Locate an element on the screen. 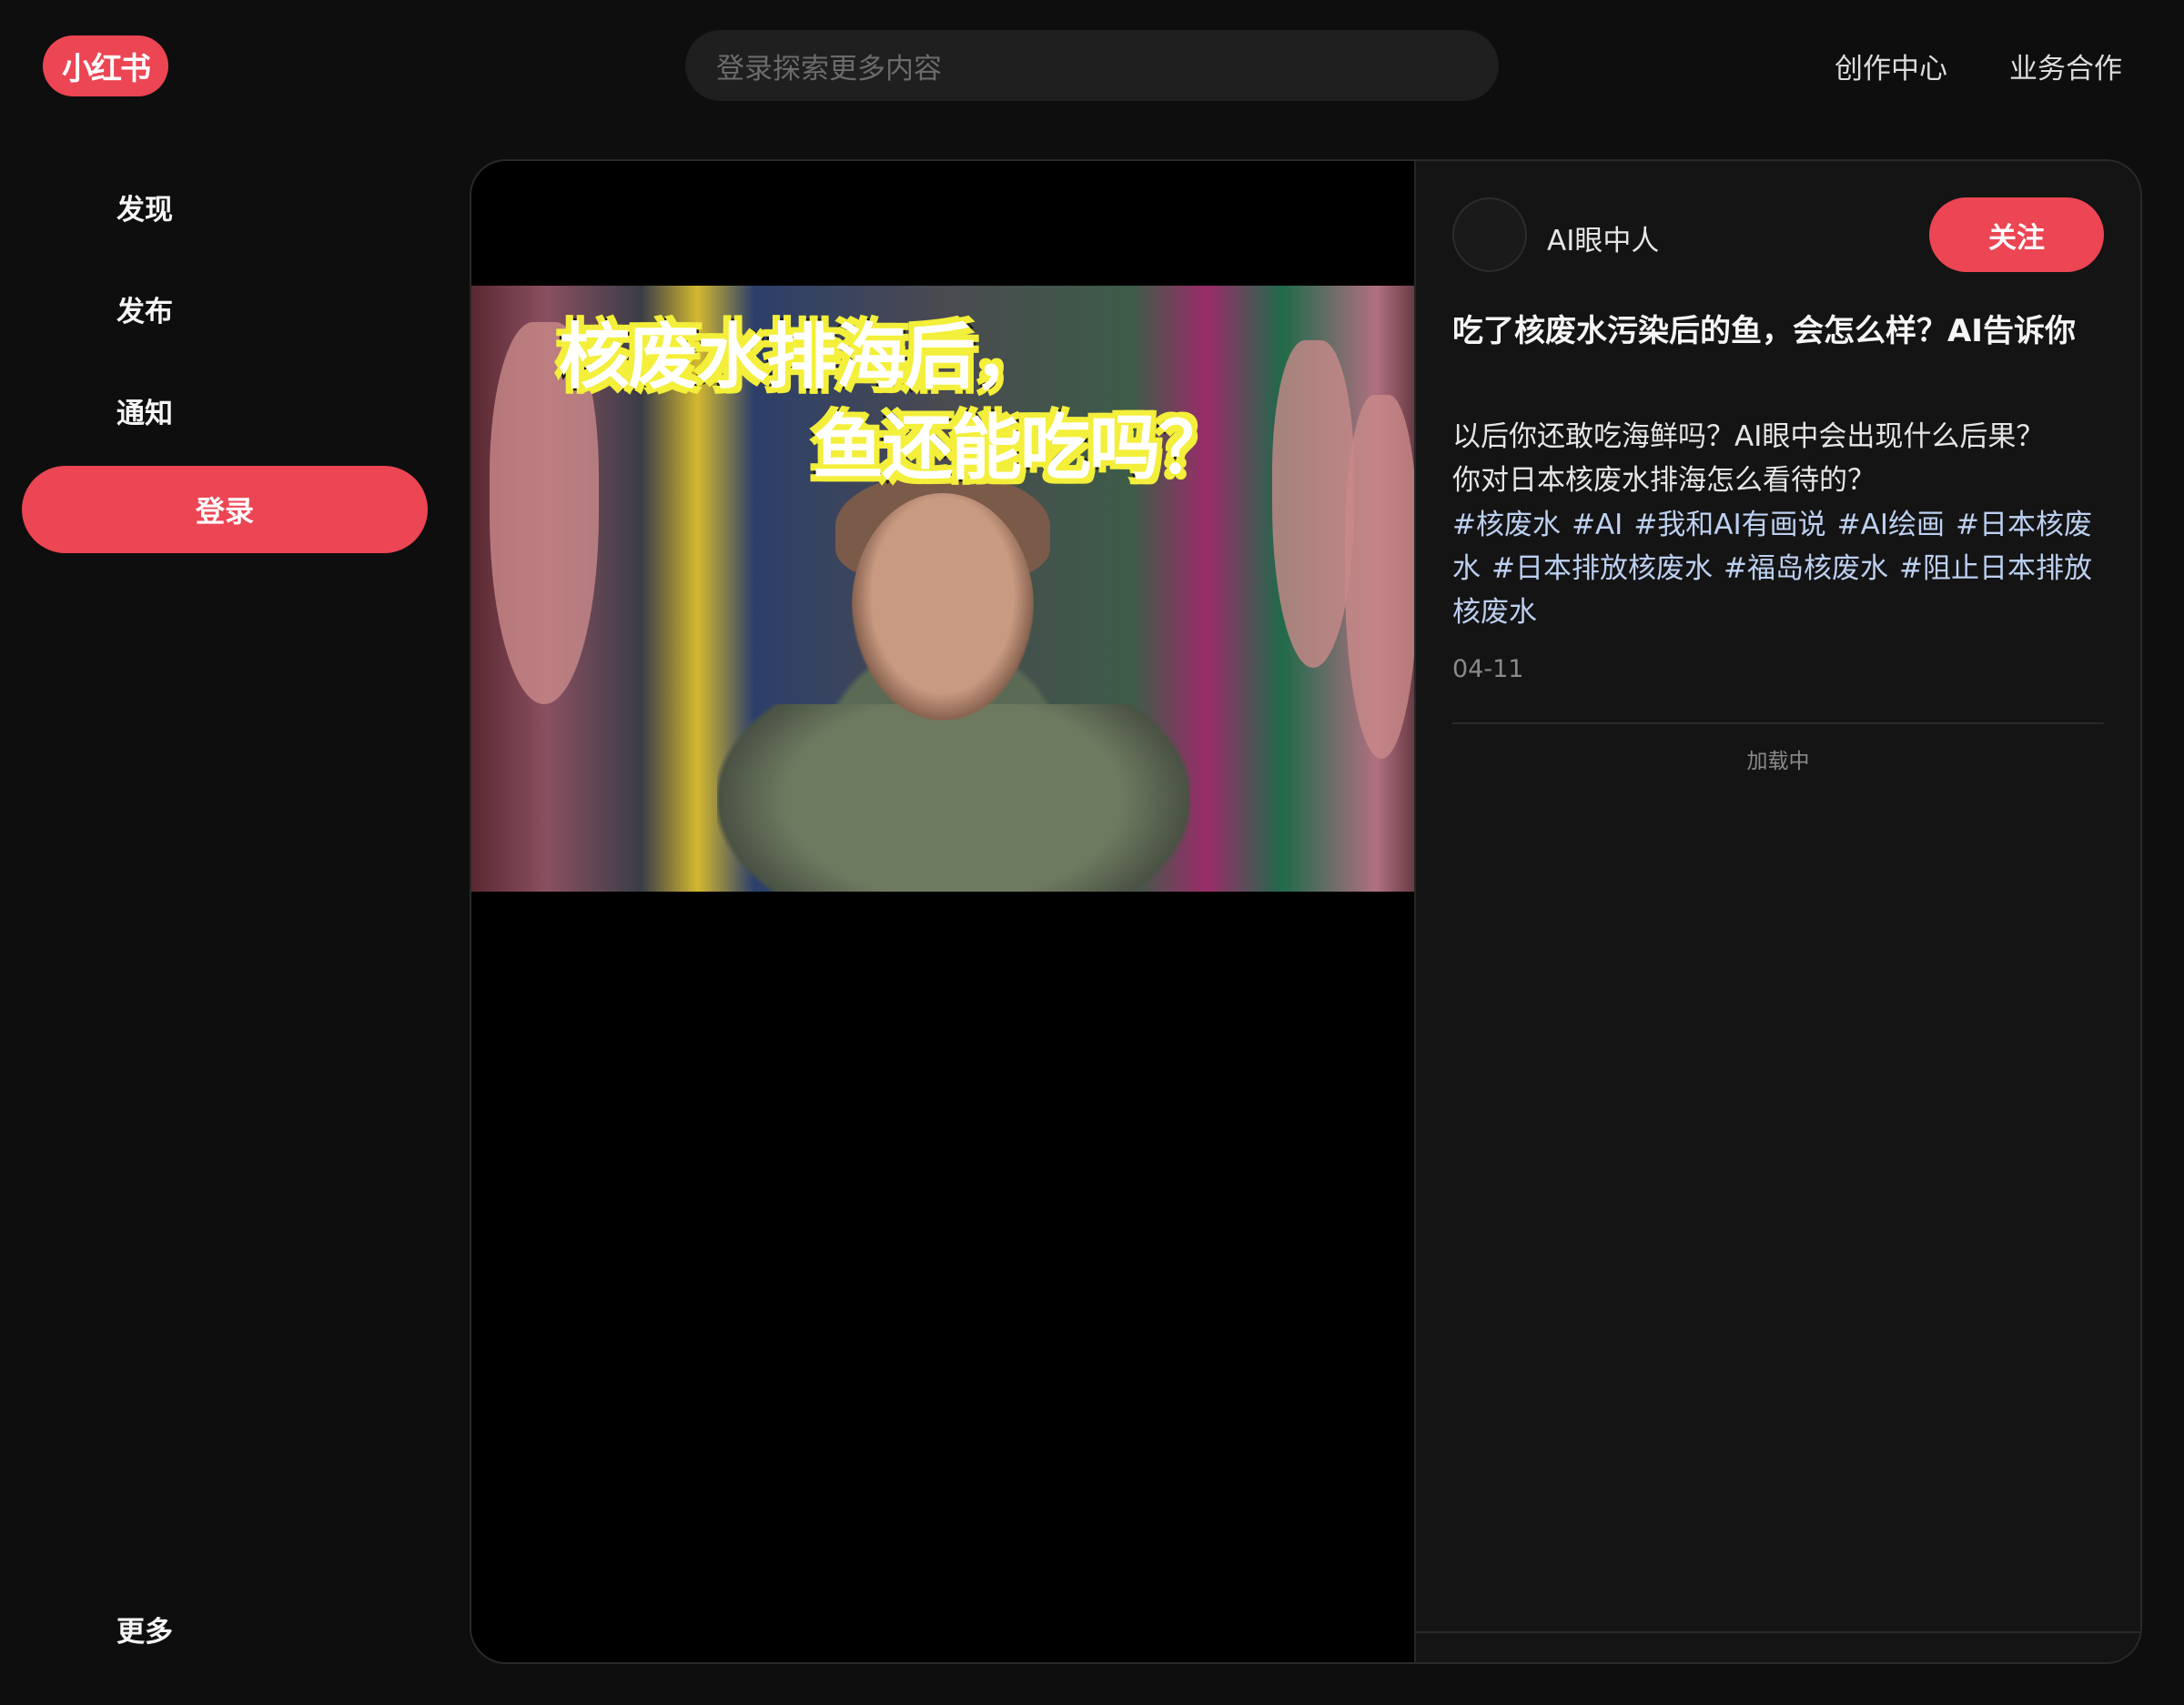  author-name: AI眼中人 is located at coordinates (1603, 238).